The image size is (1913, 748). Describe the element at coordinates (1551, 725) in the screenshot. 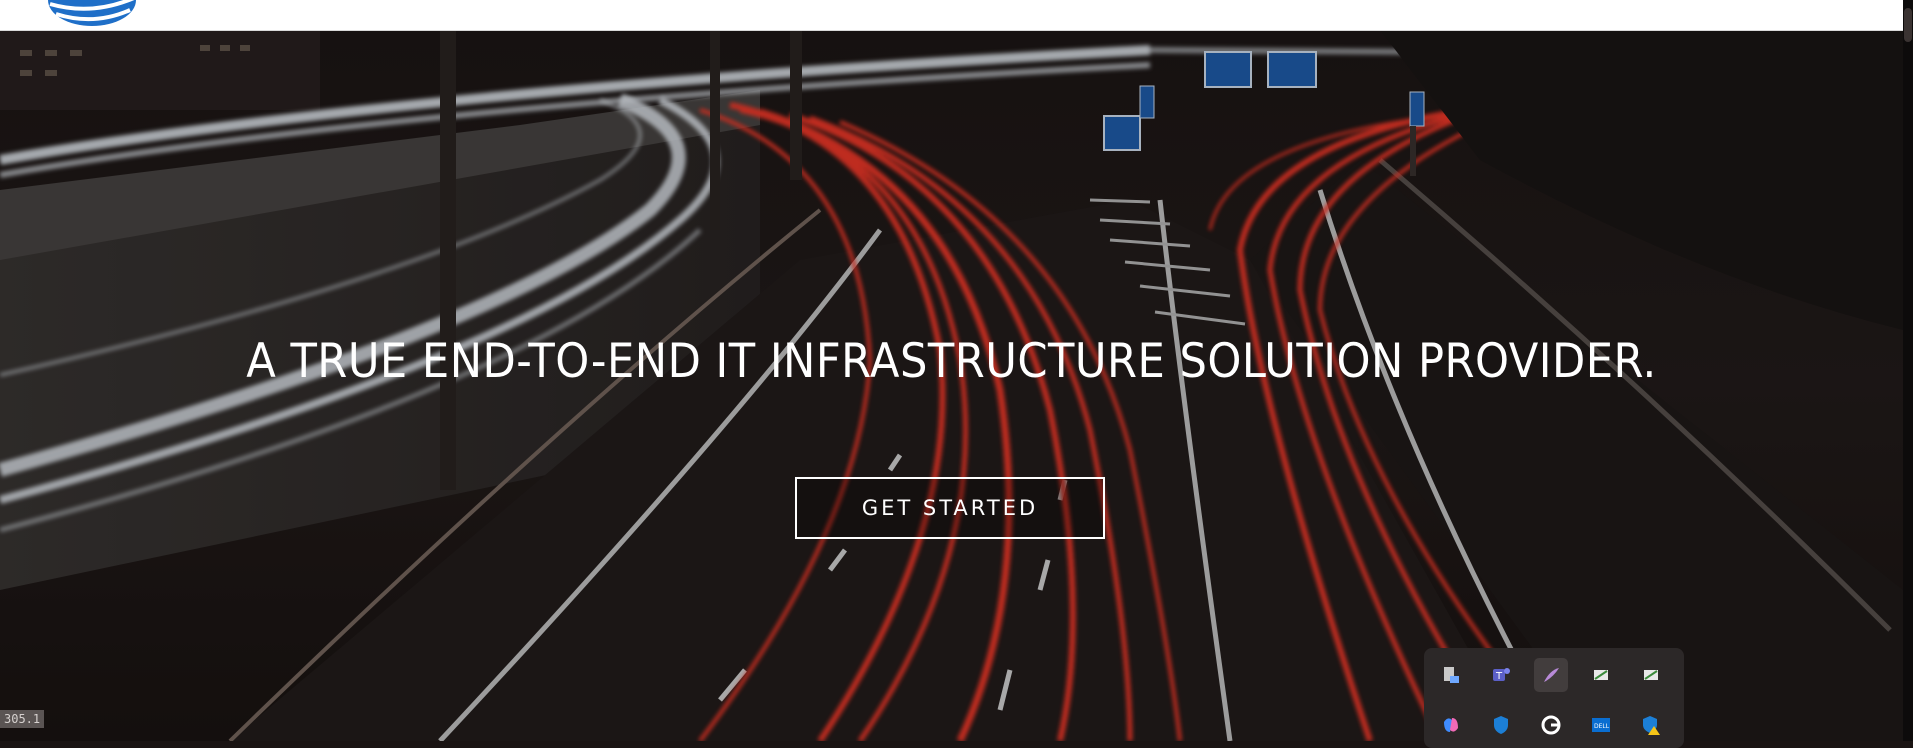

I see `grammarly-icon` at that location.